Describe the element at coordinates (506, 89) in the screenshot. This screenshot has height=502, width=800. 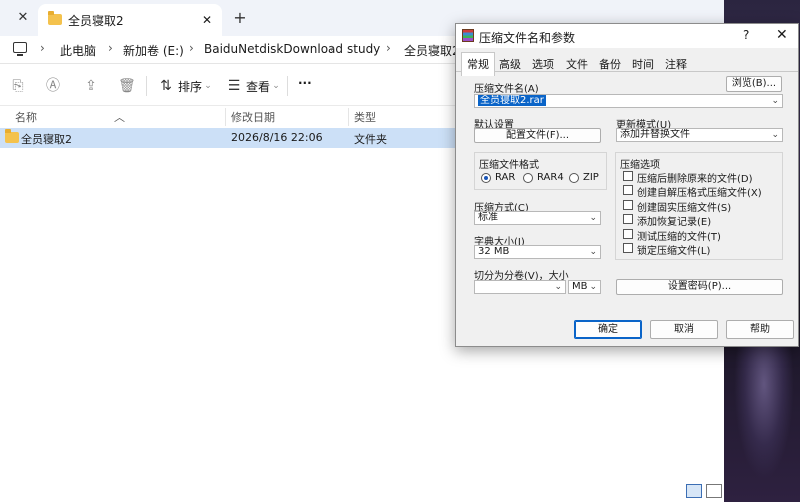
I see `archive-name-label: 压缩文件名(A)` at that location.